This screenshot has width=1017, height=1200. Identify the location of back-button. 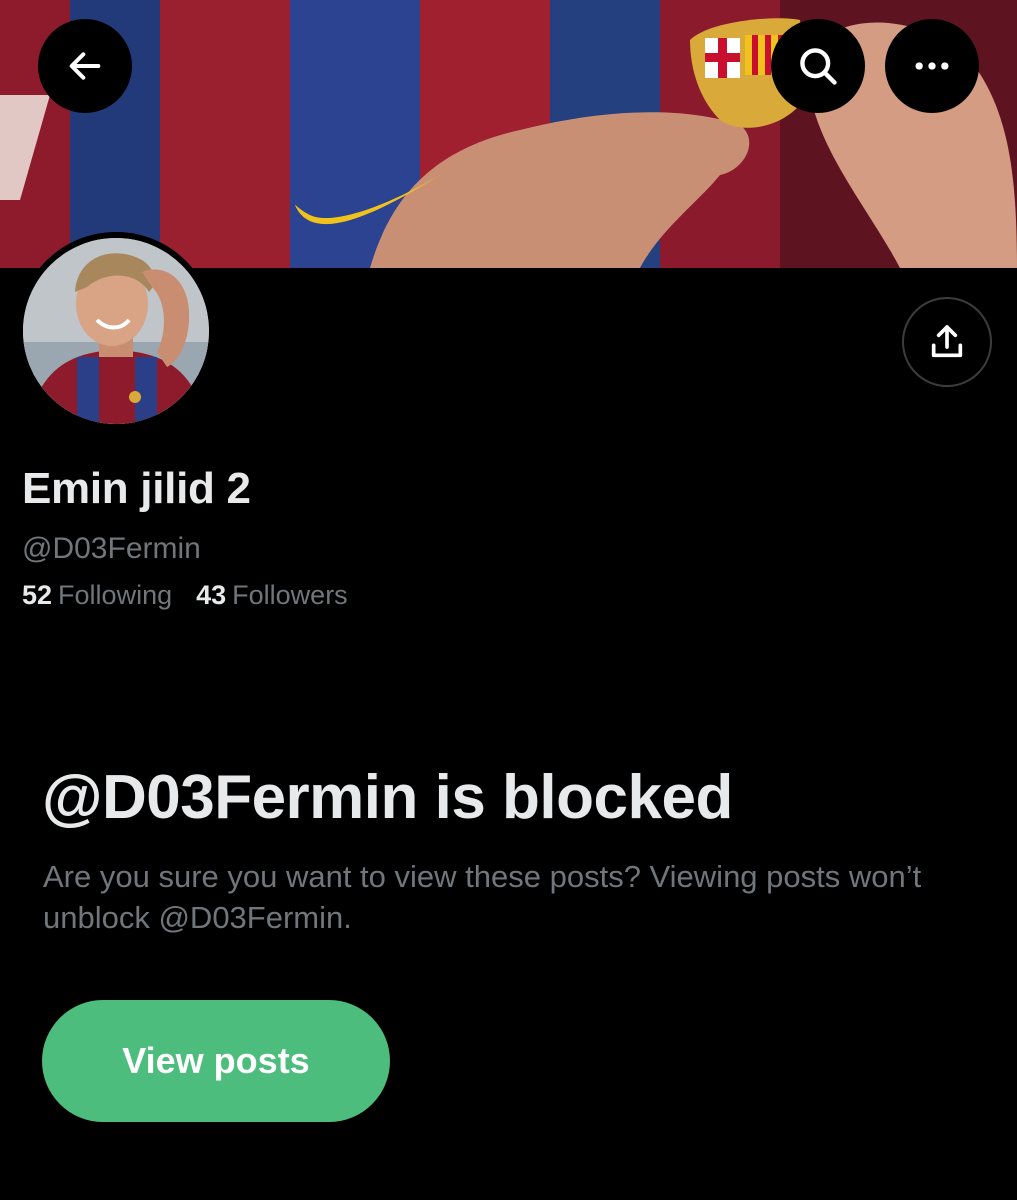
(85, 66).